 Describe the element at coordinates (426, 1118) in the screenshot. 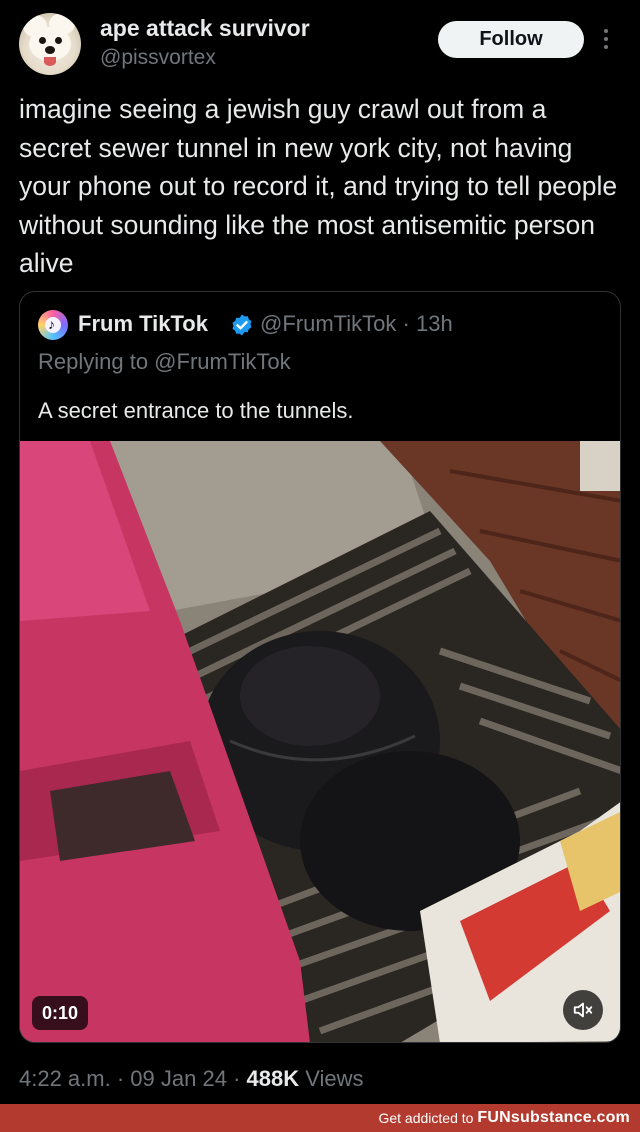

I see `watermark-prefix: Get addicted to` at that location.